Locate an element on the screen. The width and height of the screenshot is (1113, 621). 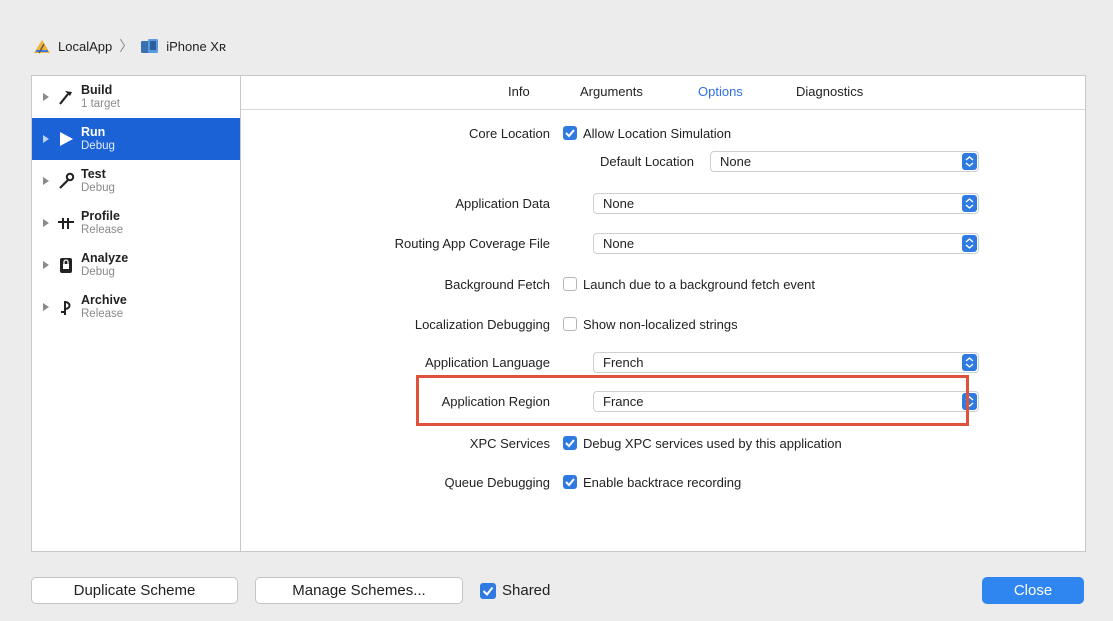
sidebar-item-label: Test is located at coordinates (93, 174).